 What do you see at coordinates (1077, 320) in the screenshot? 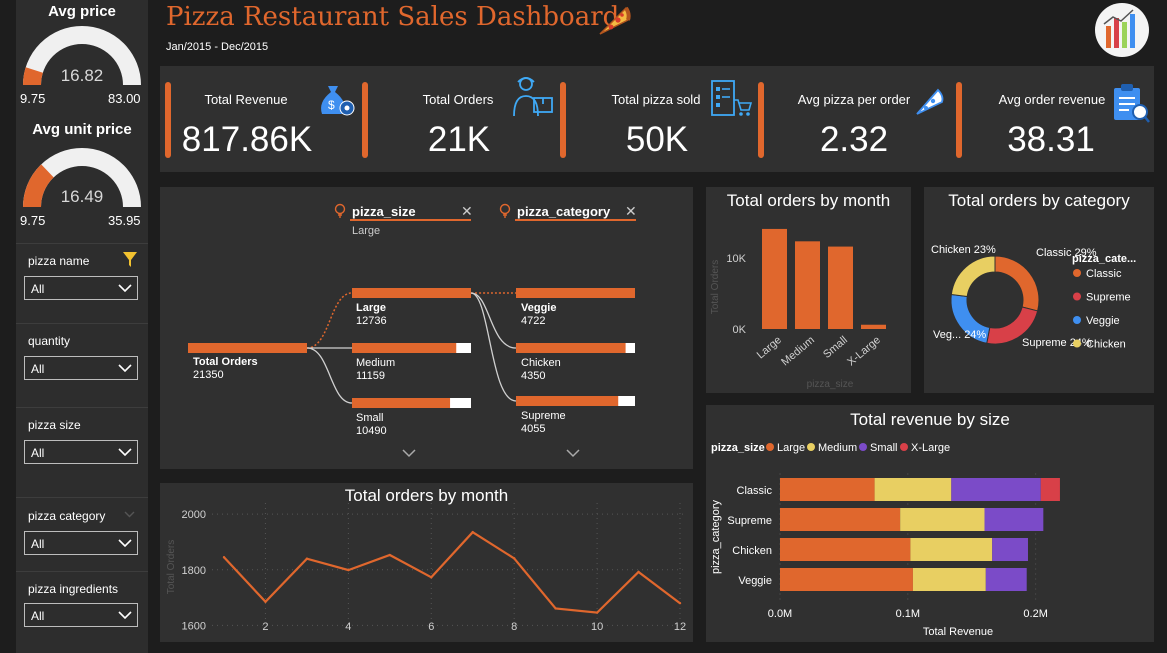
I see `legend-swatch-veggie` at bounding box center [1077, 320].